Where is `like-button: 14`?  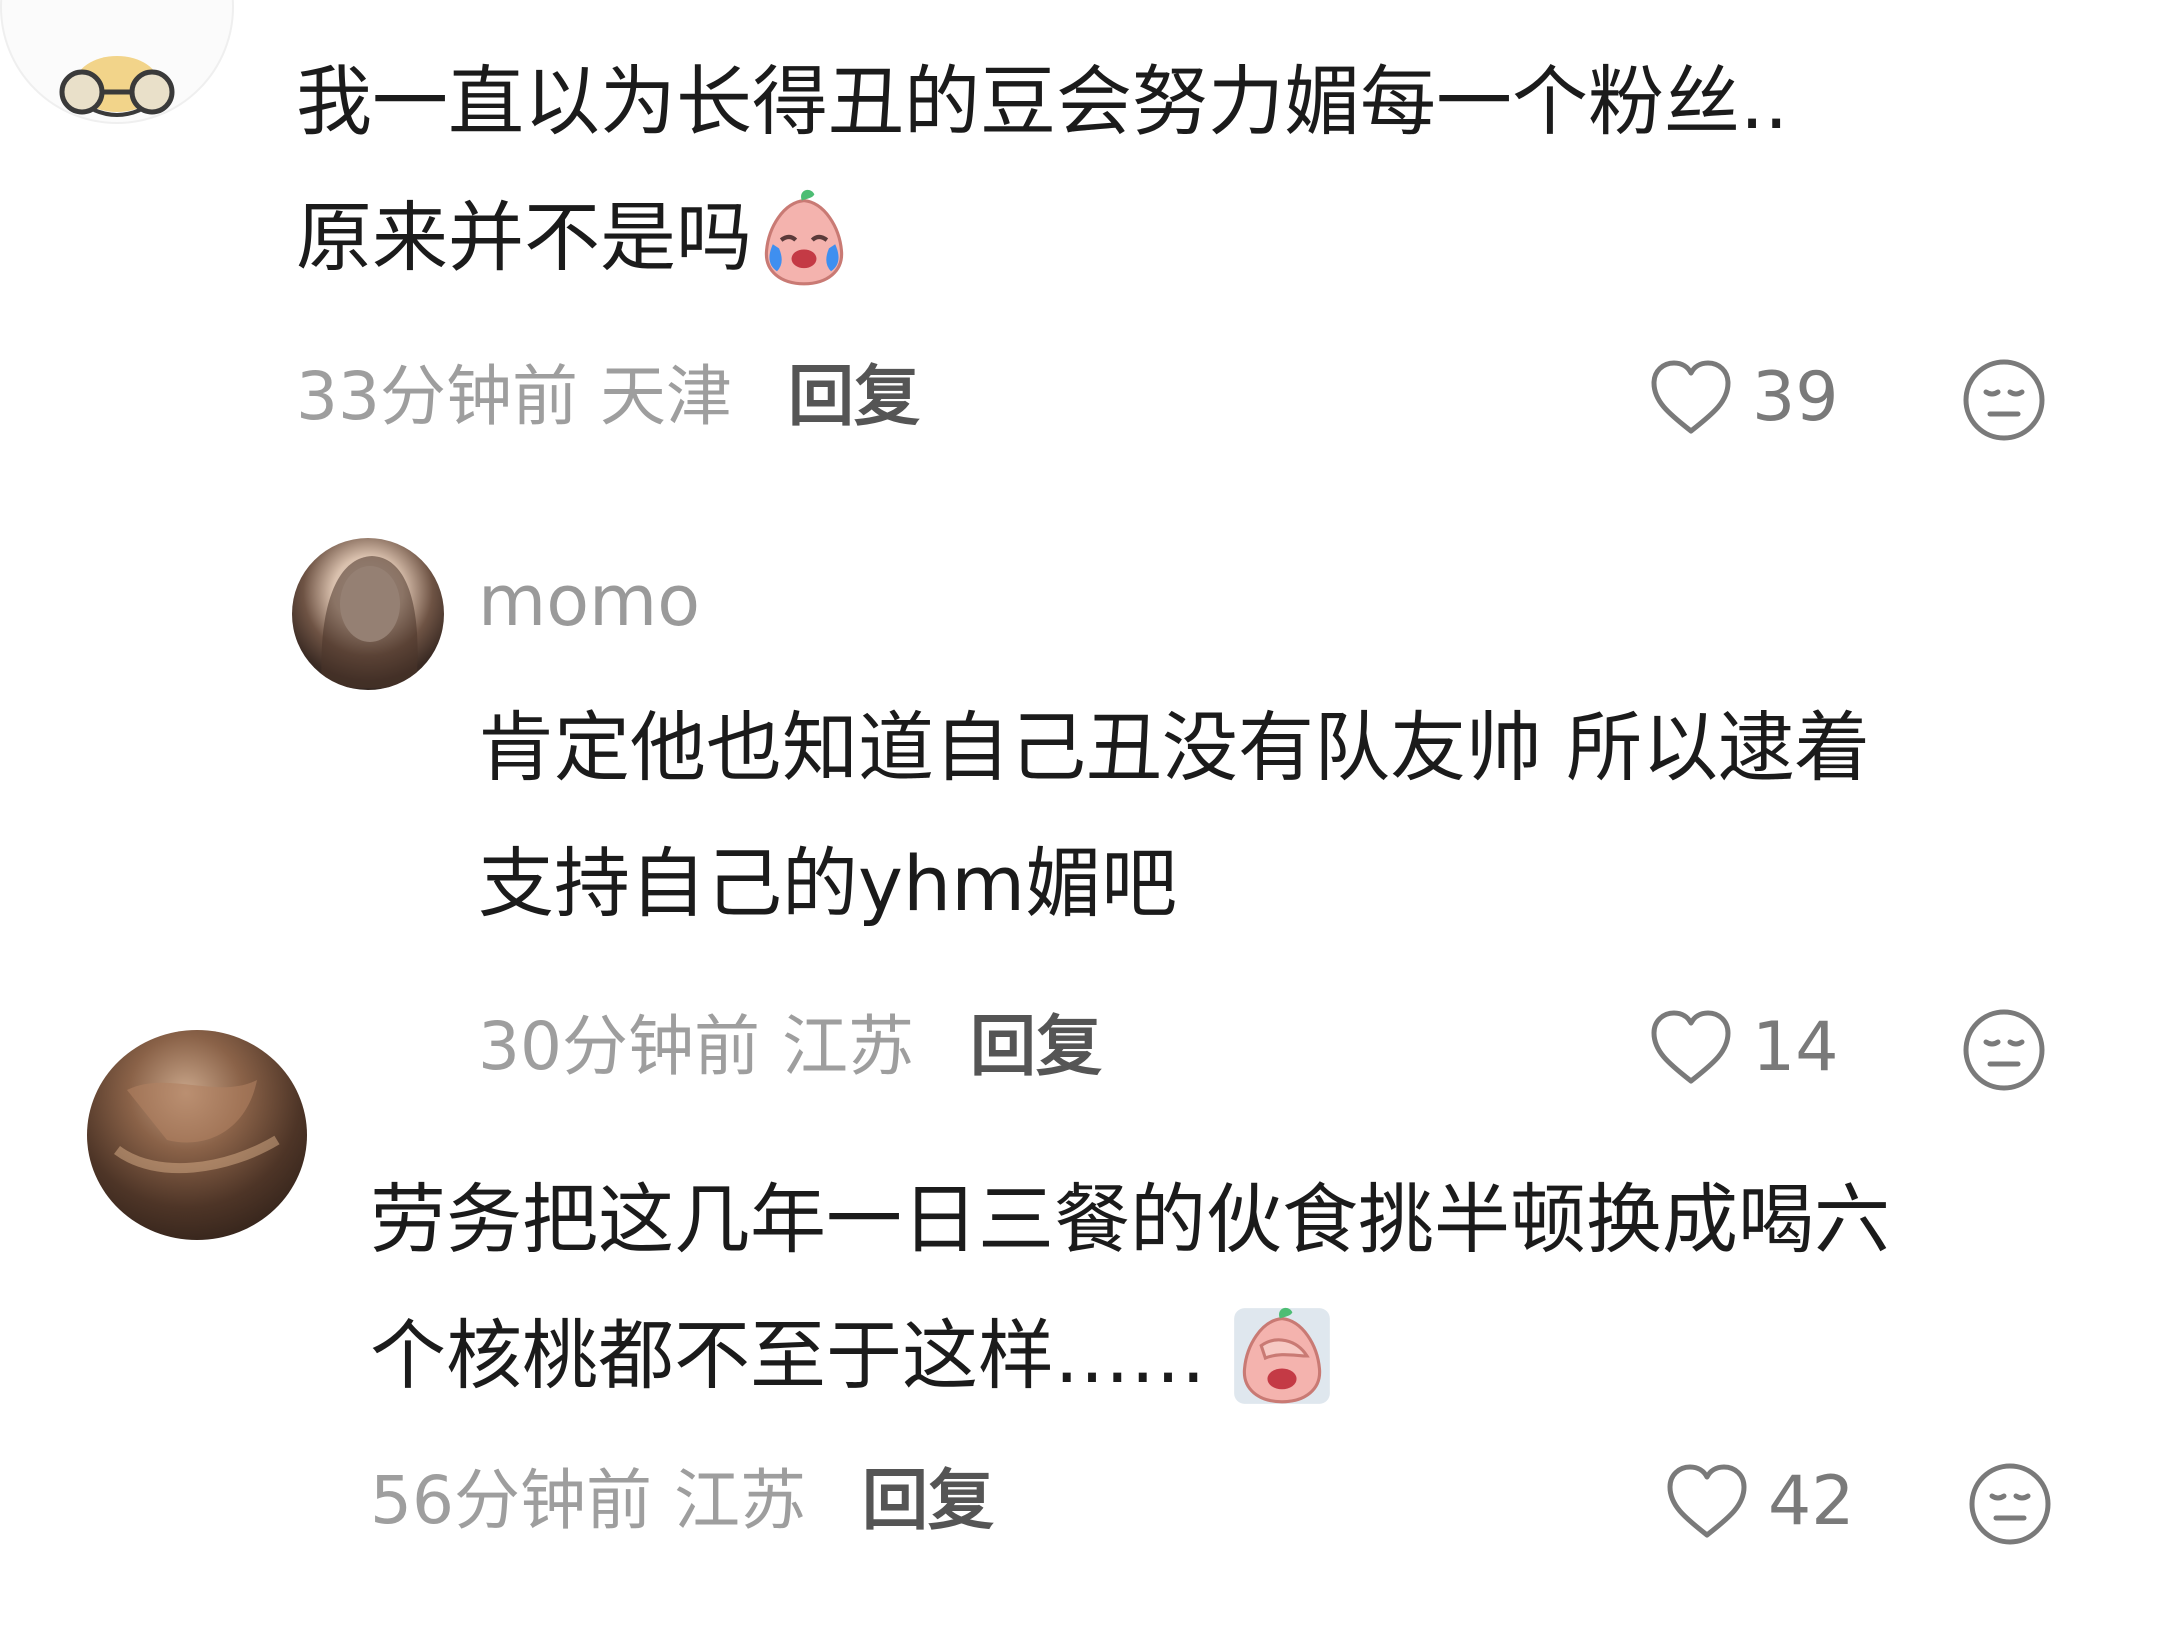
like-button: 14 is located at coordinates (1743, 1047).